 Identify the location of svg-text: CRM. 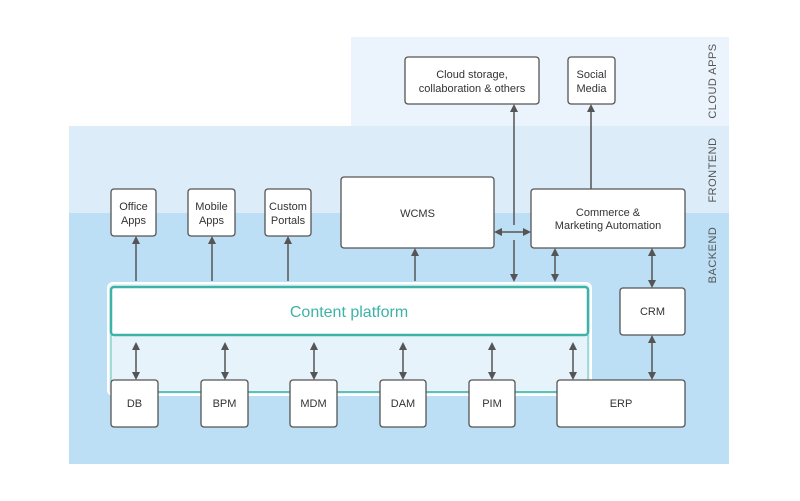
(652, 312).